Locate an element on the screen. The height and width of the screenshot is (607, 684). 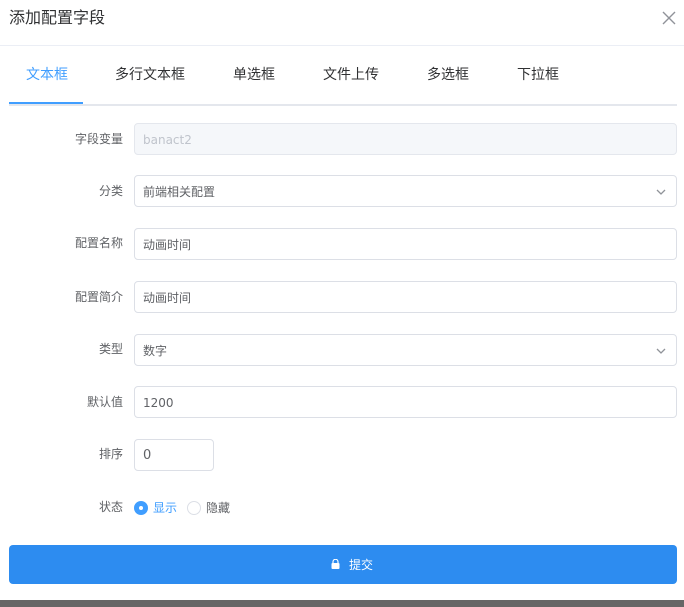
sort-value: 0 is located at coordinates (147, 455).